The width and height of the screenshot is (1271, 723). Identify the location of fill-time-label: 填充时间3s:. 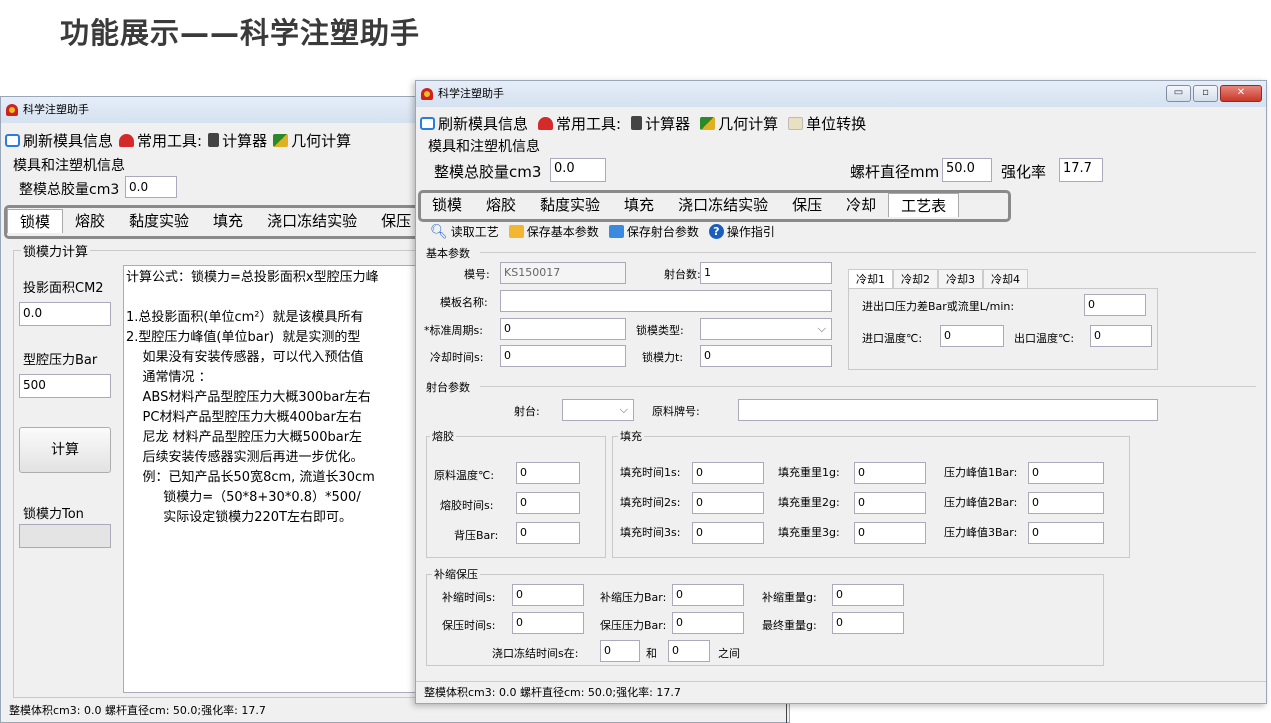
(650, 532).